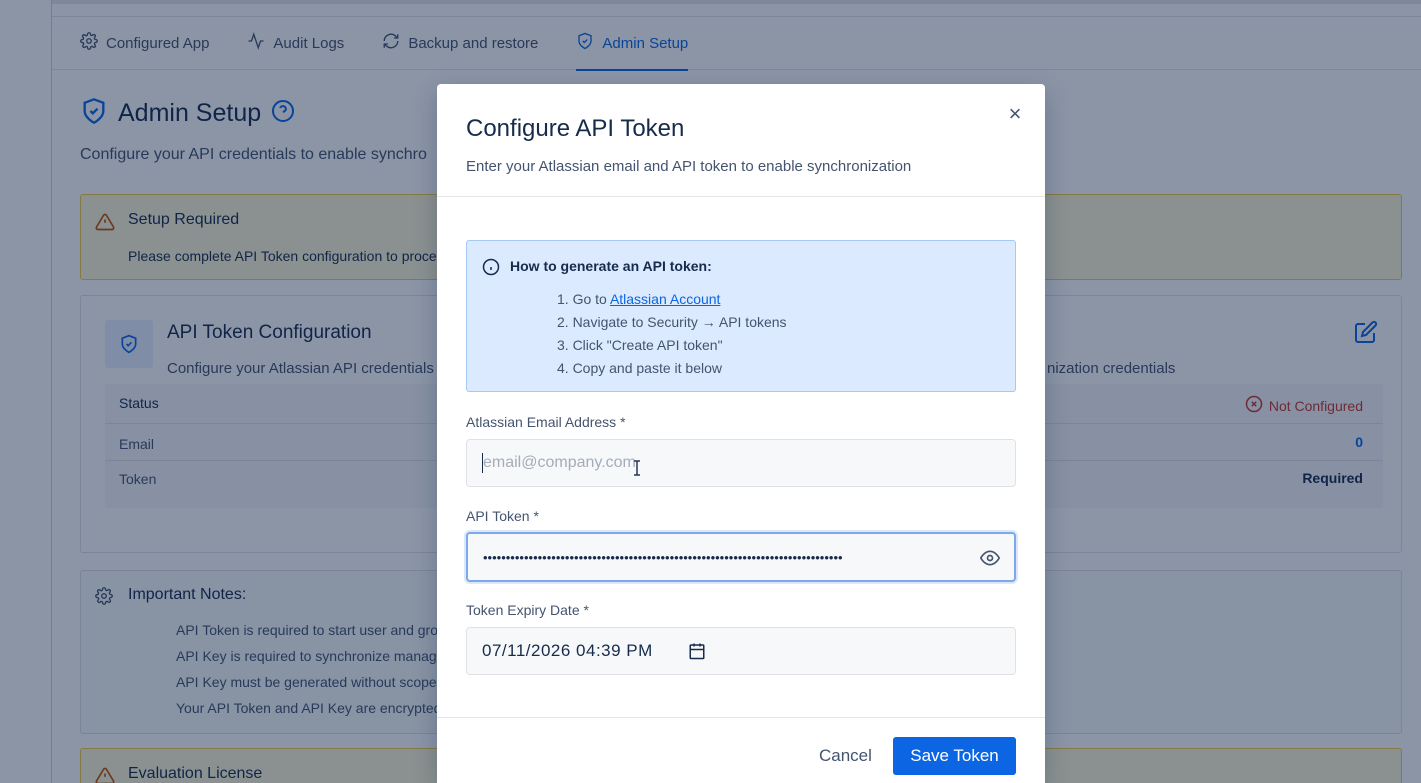 This screenshot has width=1421, height=783. I want to click on calendar-icon, so click(697, 653).